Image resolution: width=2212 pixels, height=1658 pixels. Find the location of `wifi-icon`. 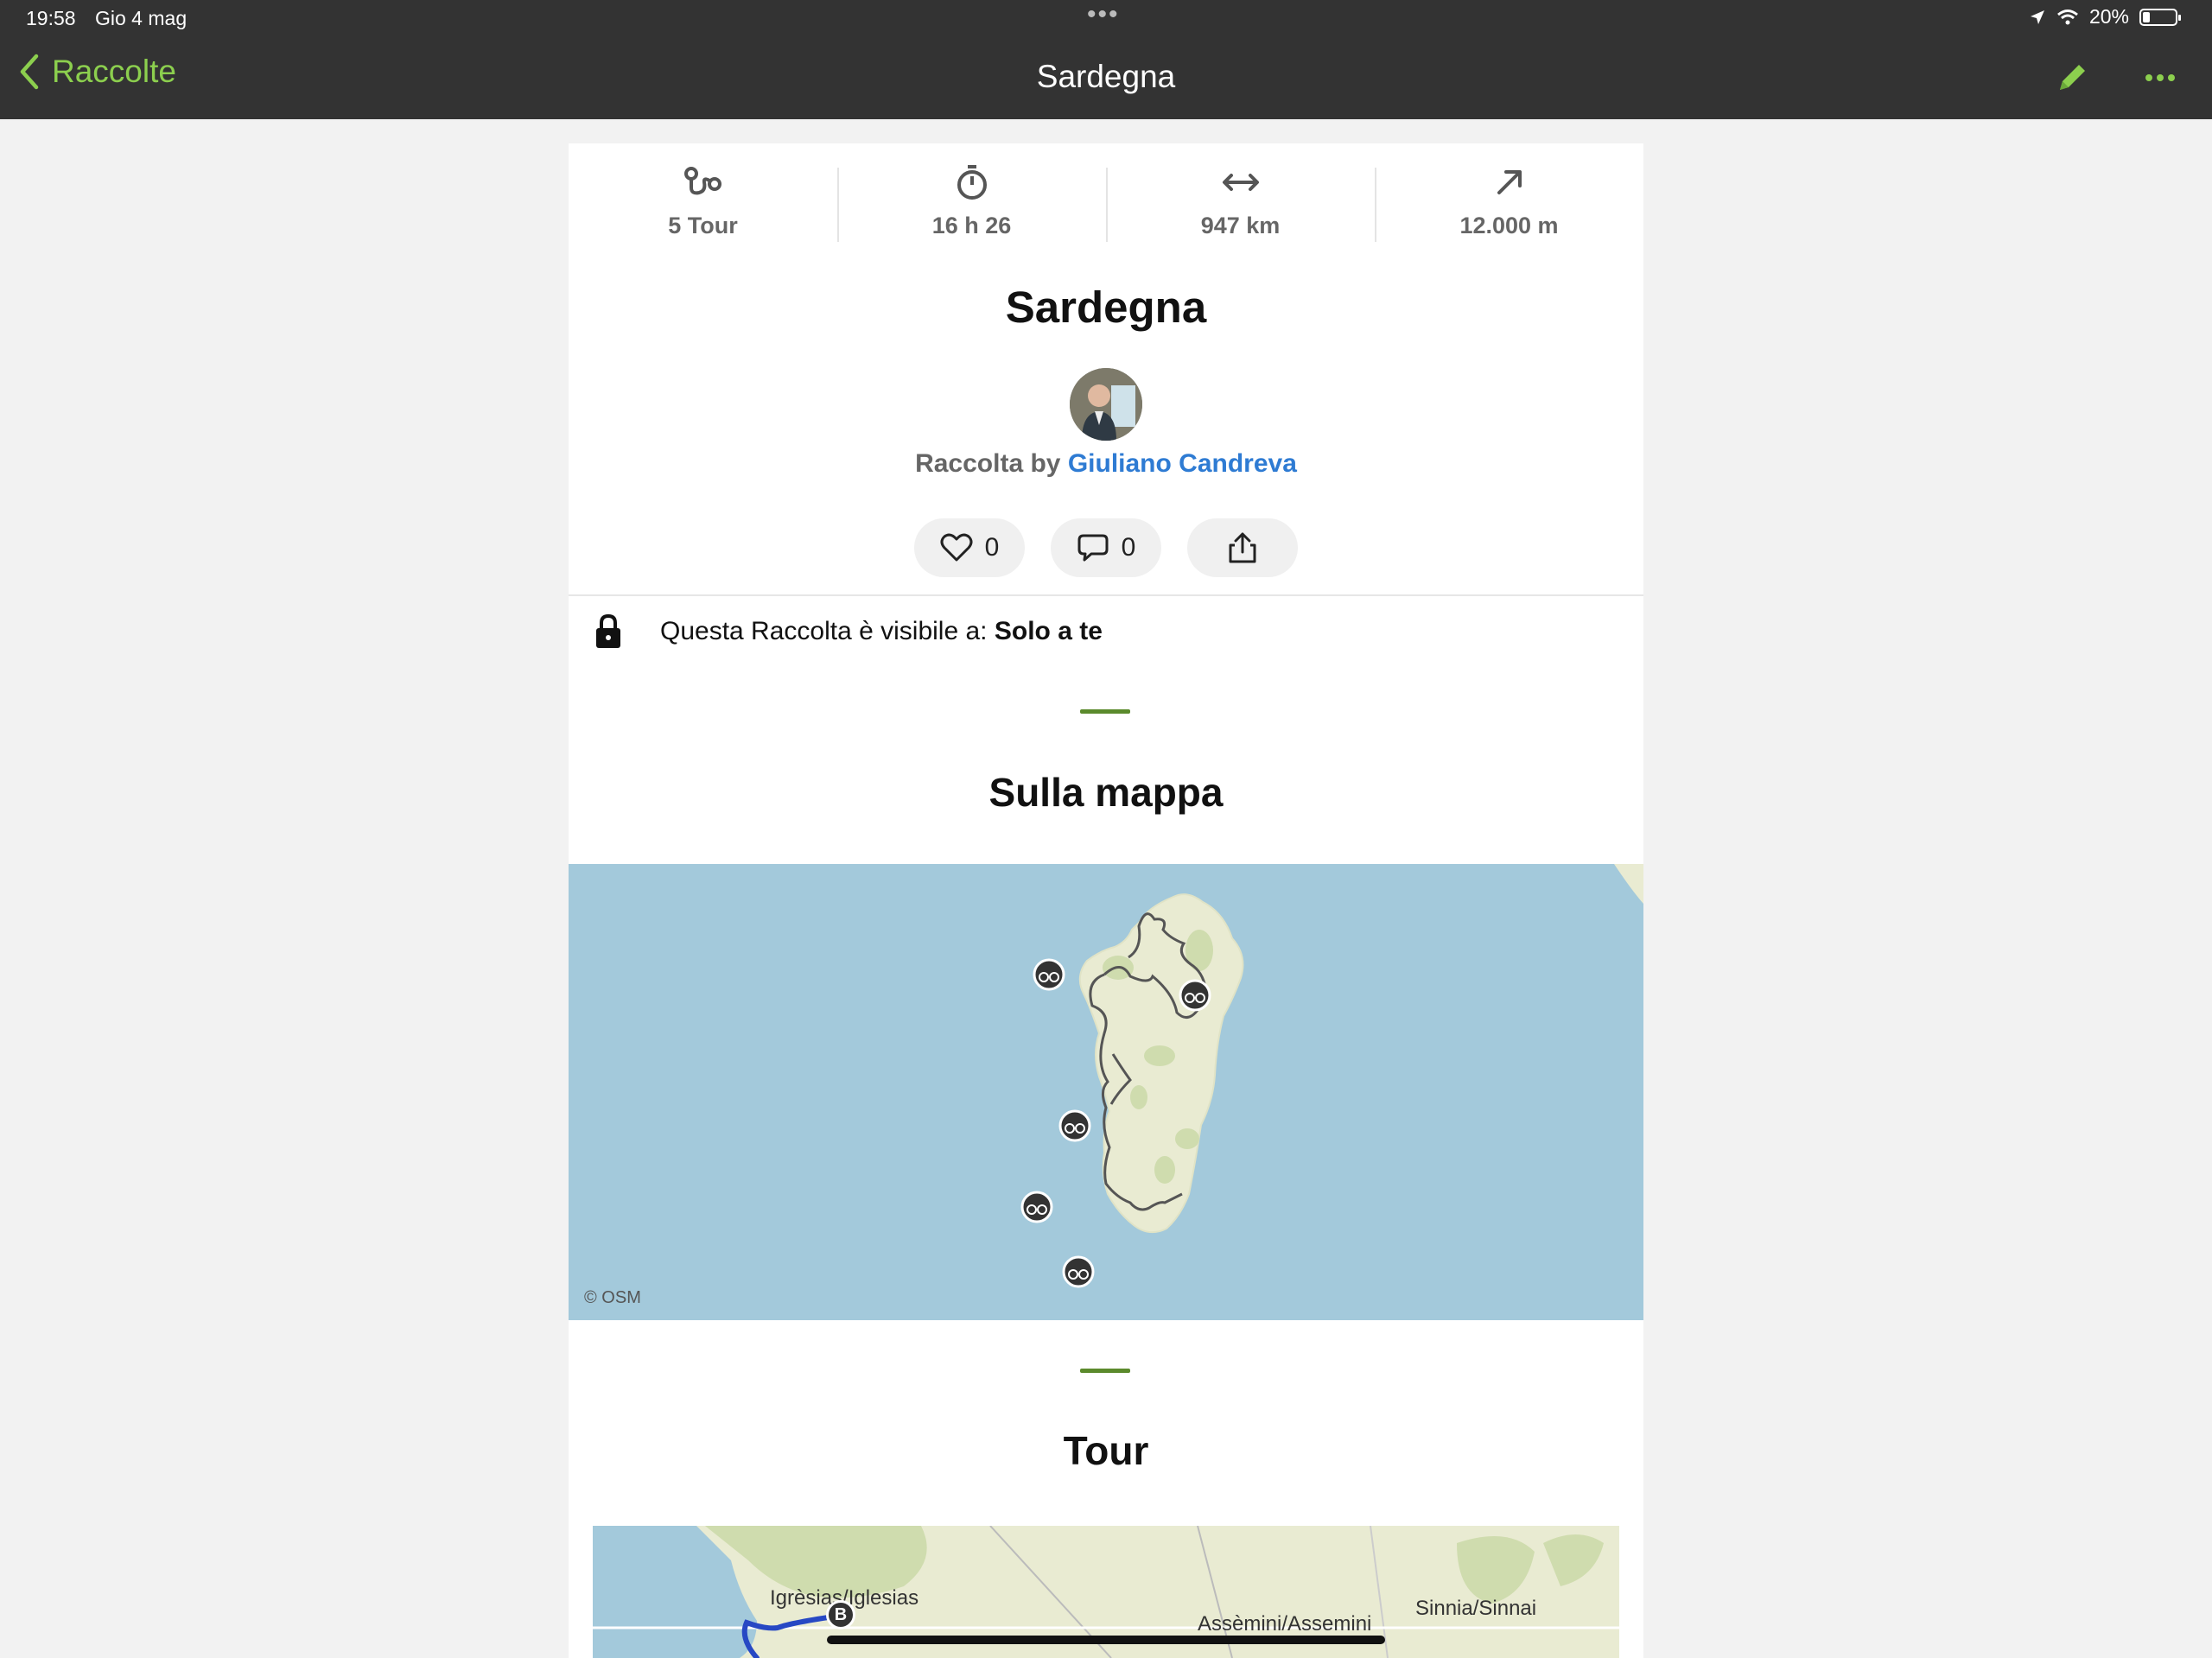

wifi-icon is located at coordinates (2067, 16).